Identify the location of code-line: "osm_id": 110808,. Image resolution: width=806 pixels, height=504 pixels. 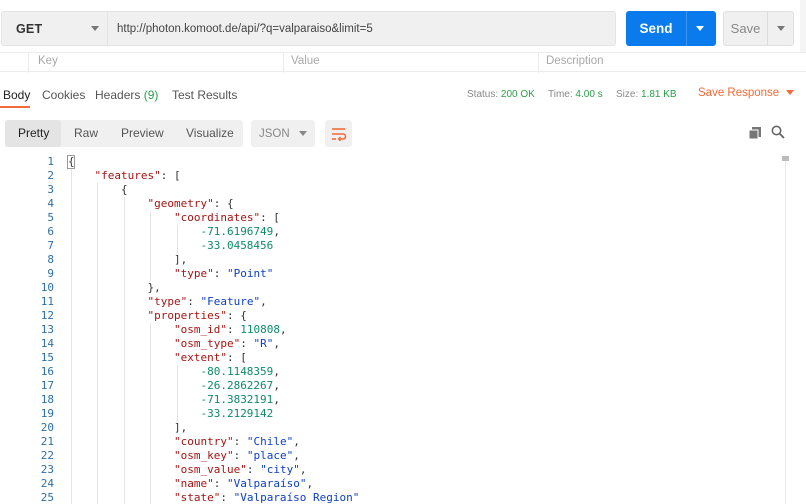
(177, 330).